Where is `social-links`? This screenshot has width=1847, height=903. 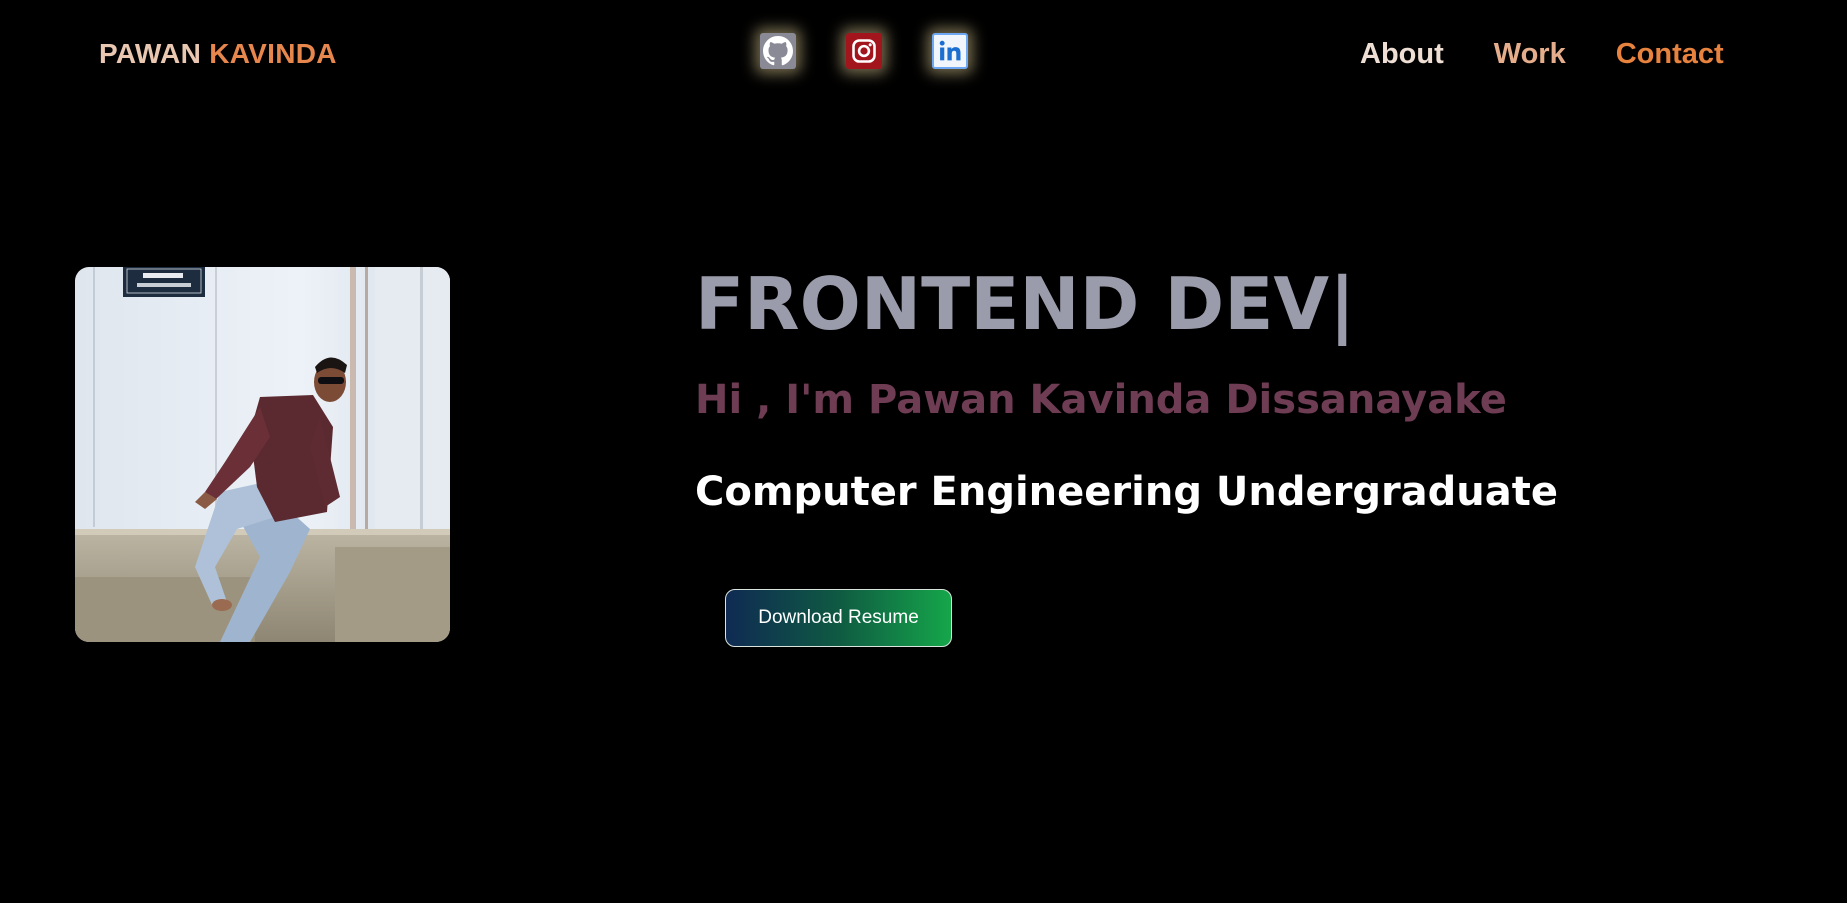 social-links is located at coordinates (864, 51).